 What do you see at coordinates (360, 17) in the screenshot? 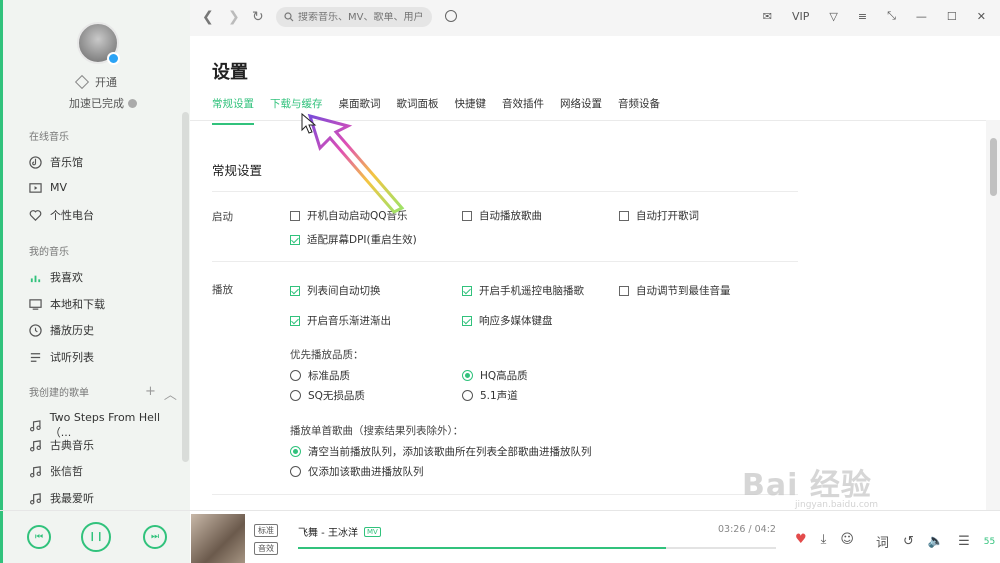
I see `search-input` at bounding box center [360, 17].